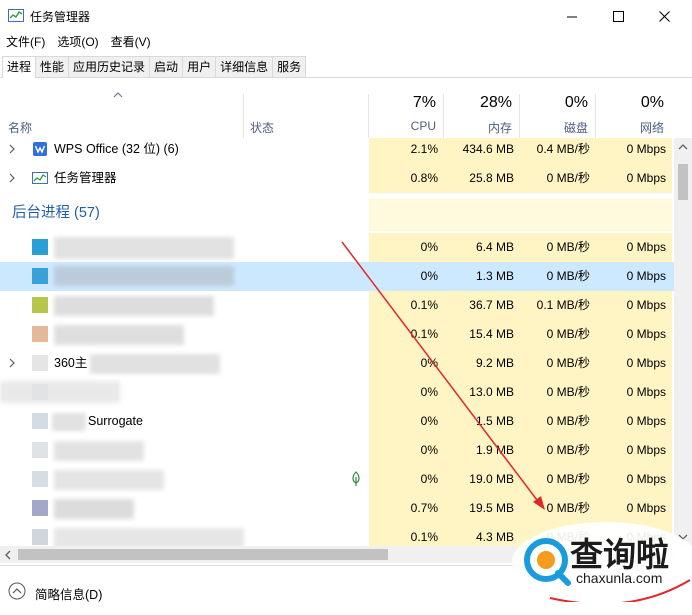 This screenshot has height=615, width=692. What do you see at coordinates (634, 109) in the screenshot?
I see `column-network: 0% 网络` at bounding box center [634, 109].